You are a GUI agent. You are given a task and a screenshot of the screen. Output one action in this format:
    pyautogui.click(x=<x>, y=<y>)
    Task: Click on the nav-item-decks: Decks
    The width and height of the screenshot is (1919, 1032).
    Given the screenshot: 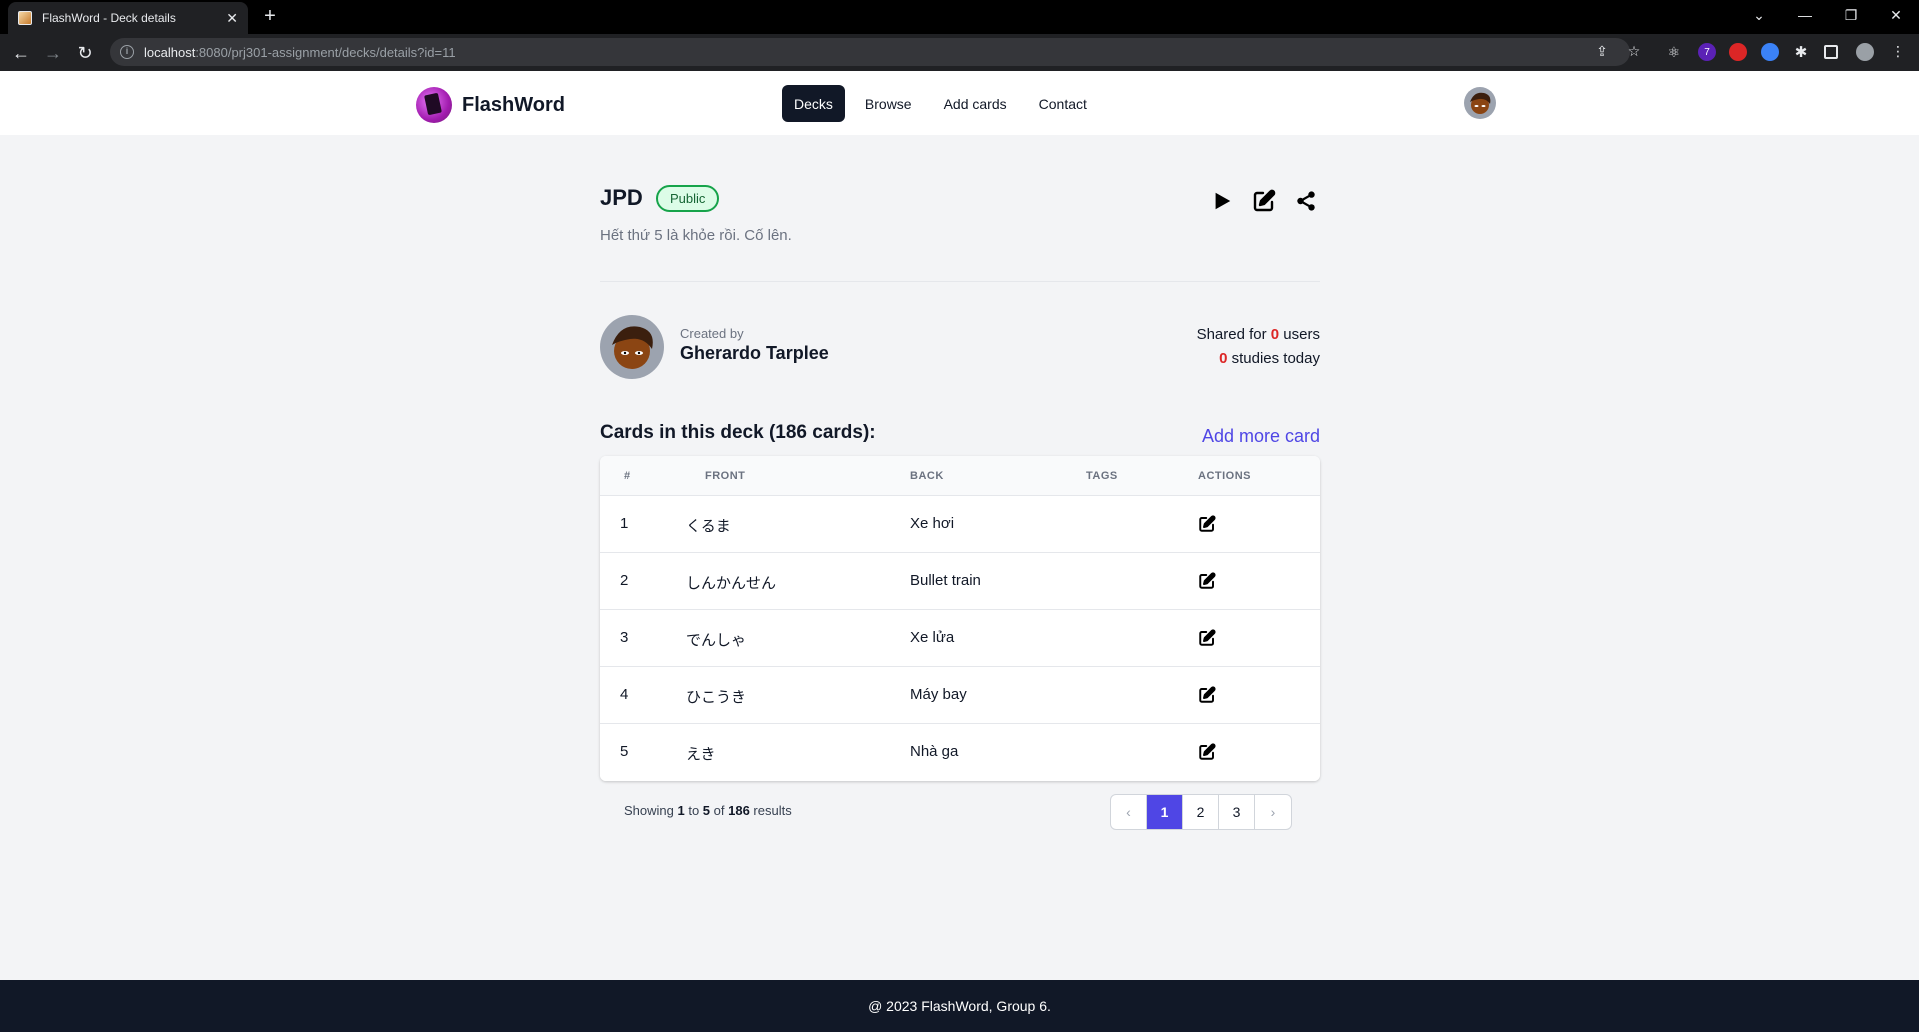 What is the action you would take?
    pyautogui.click(x=813, y=103)
    